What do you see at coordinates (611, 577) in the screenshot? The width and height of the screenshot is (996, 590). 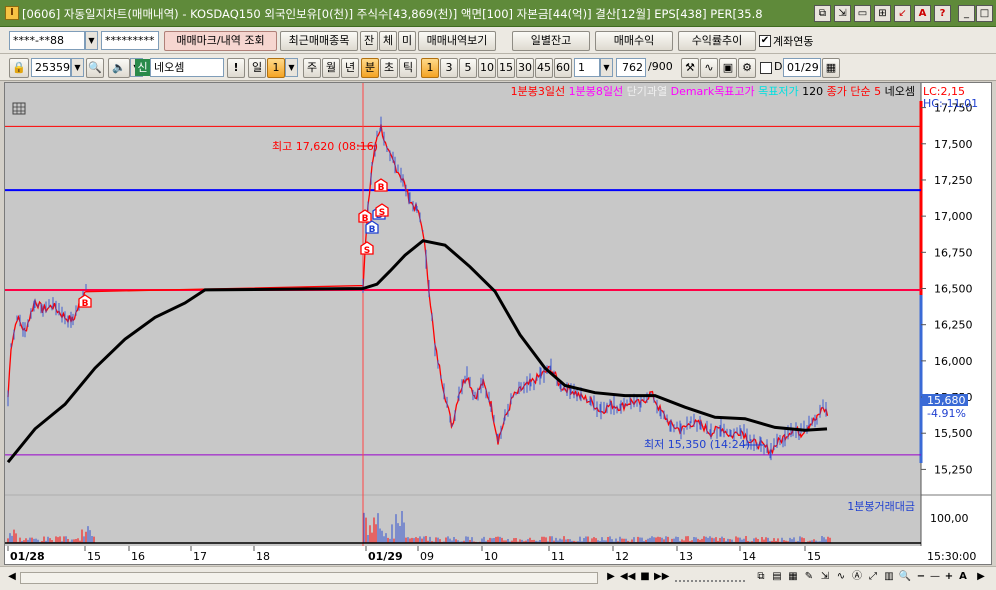 I see `play-icon: ▶` at bounding box center [611, 577].